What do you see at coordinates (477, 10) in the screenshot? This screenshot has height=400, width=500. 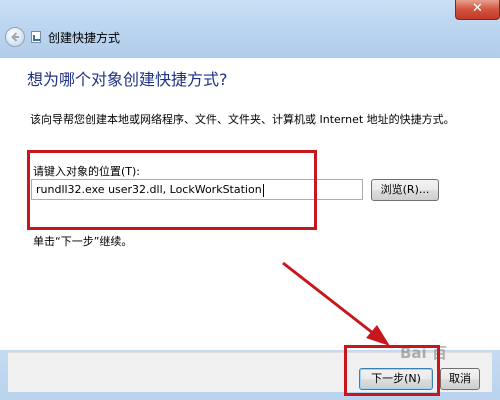 I see `close-button: ✕` at bounding box center [477, 10].